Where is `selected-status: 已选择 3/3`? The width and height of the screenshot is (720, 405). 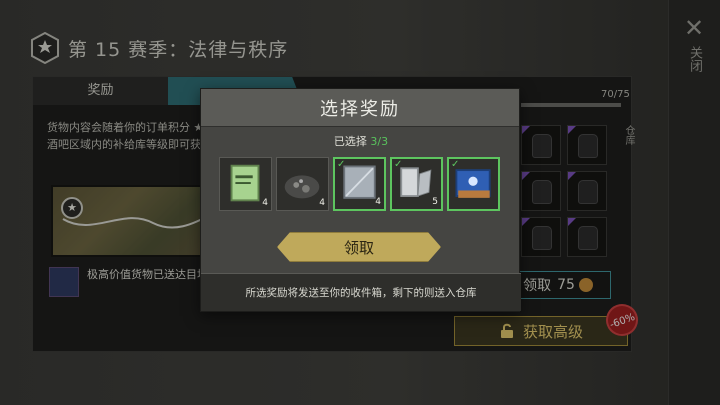
selected-status: 已选择 3/3 is located at coordinates (361, 141).